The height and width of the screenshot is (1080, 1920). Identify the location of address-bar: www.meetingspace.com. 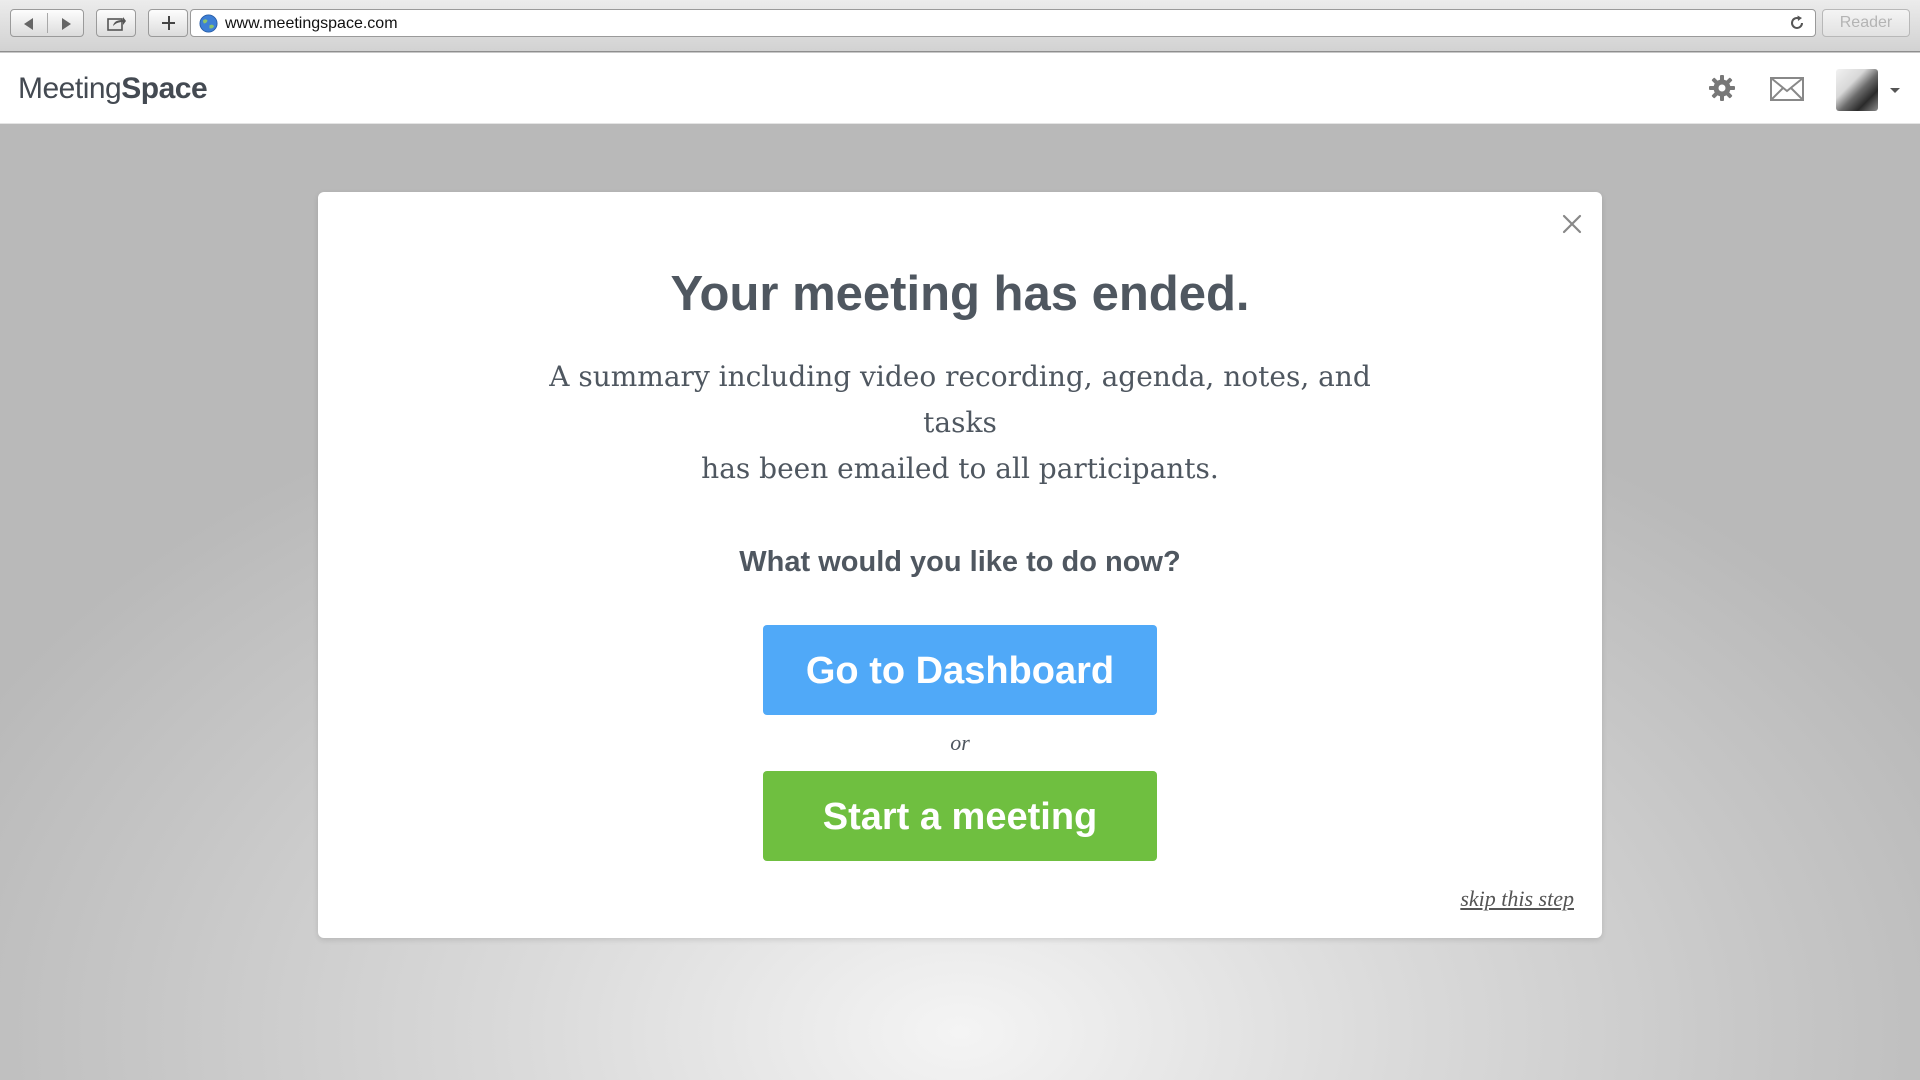
(1003, 23).